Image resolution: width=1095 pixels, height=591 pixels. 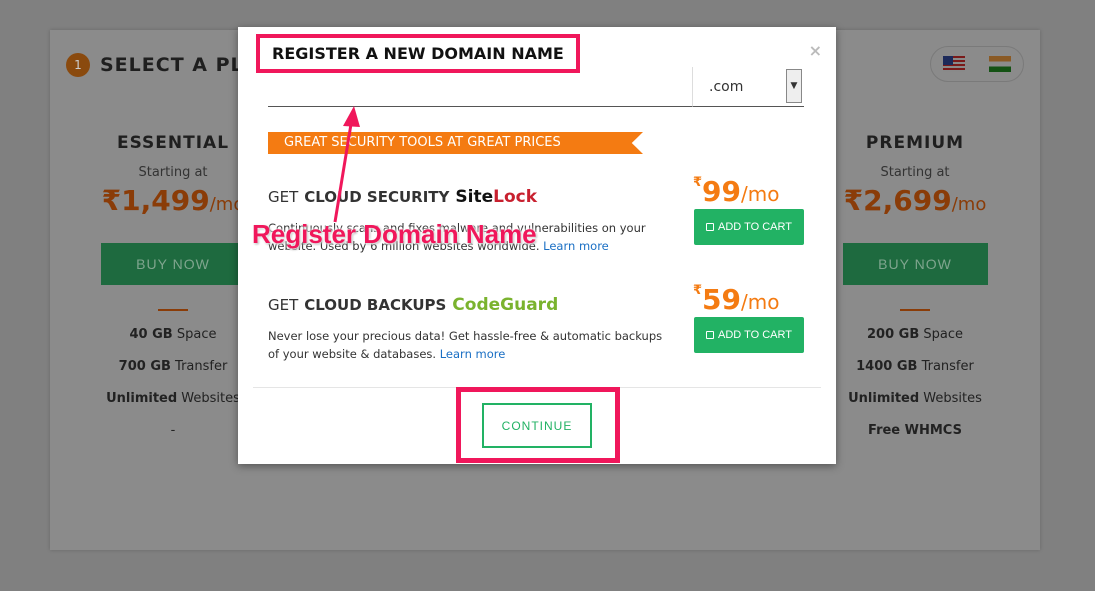 I want to click on annotation-arrow, so click(x=346, y=164).